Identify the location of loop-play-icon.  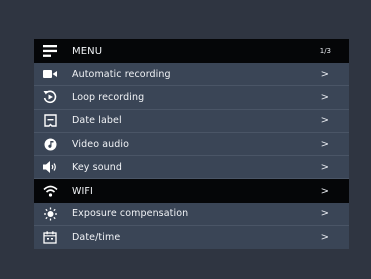
(50, 97).